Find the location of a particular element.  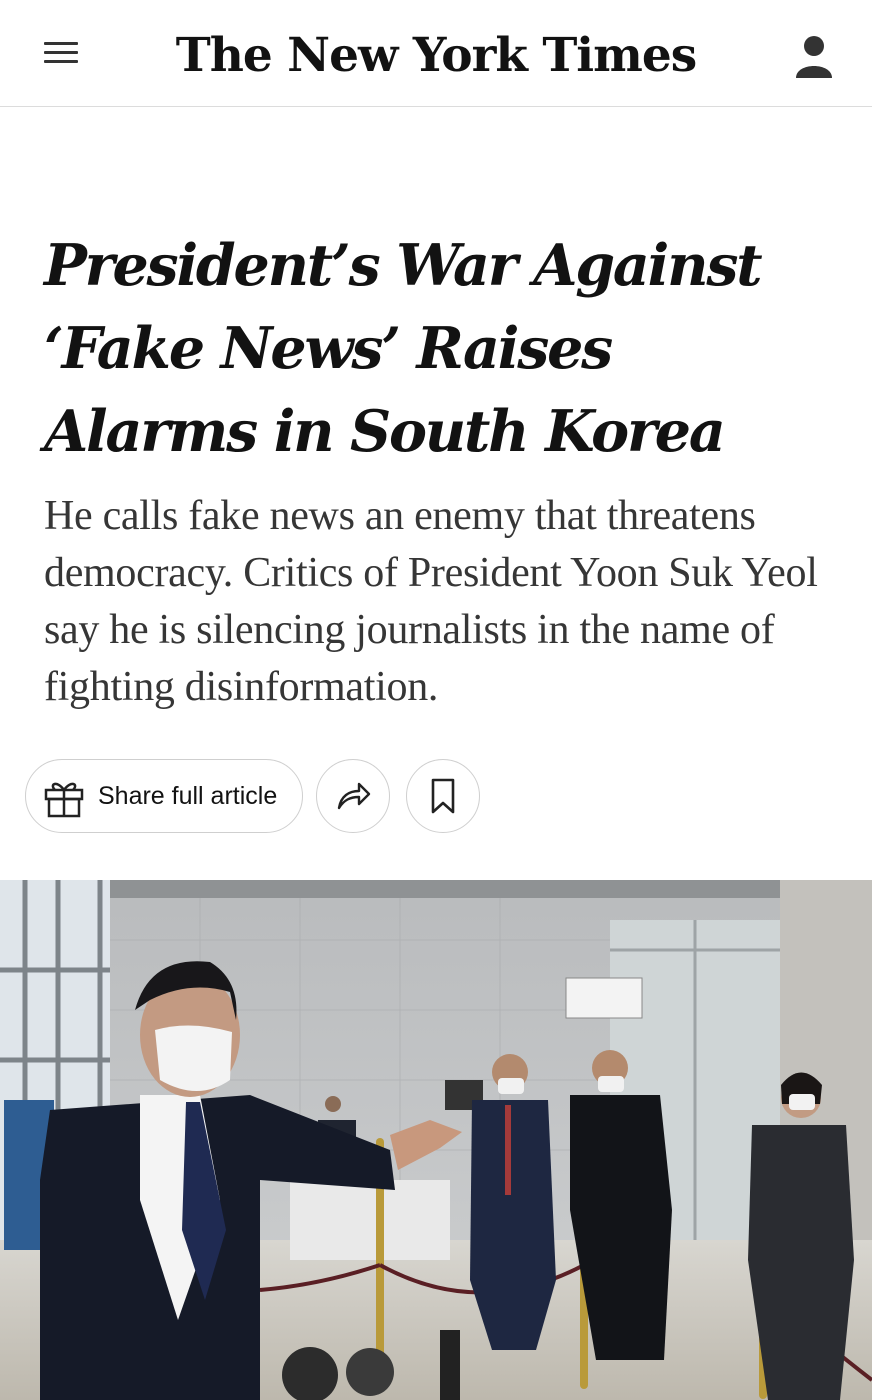

share-arrow-button is located at coordinates (353, 796).